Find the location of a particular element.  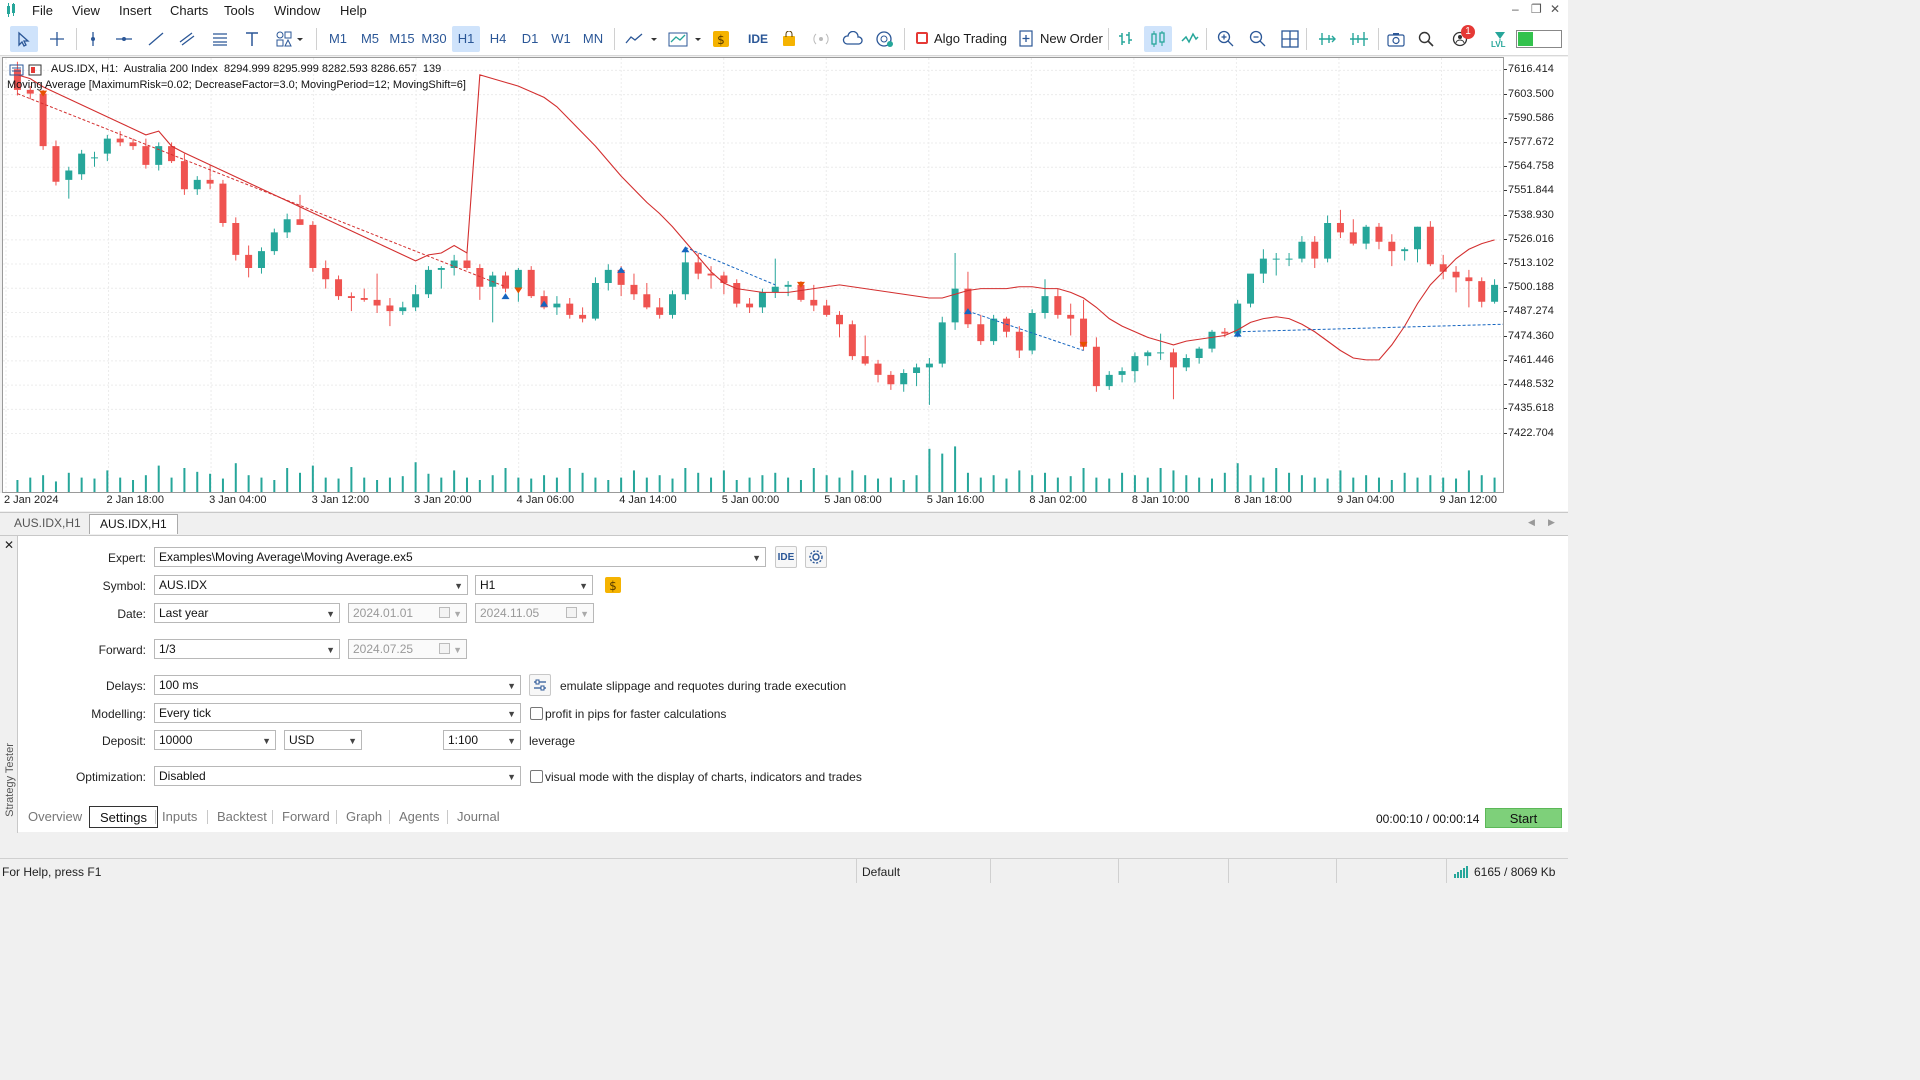

timeframe-h1: H1 is located at coordinates (466, 39).